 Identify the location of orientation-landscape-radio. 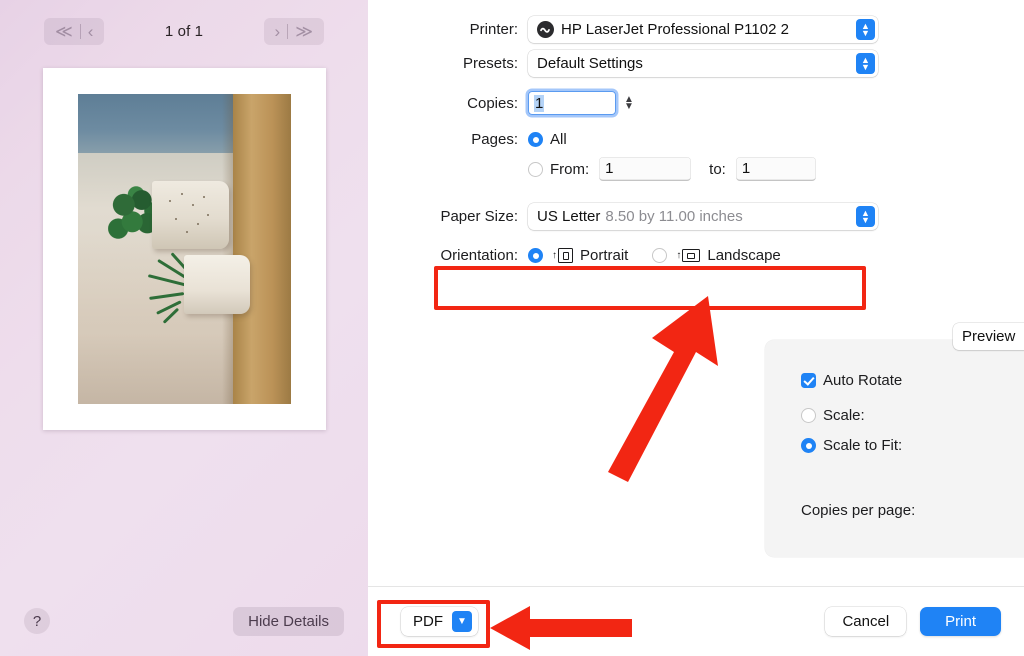
(660, 255).